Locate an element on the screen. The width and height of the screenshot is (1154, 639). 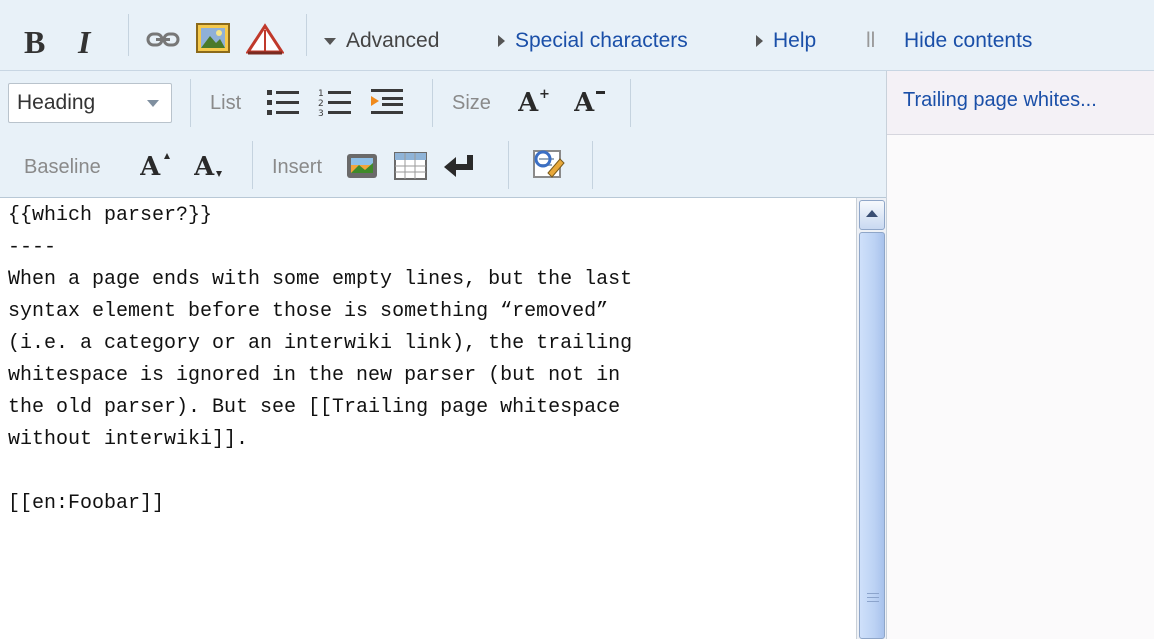
text-smaller-icon: A is located at coordinates (594, 100).